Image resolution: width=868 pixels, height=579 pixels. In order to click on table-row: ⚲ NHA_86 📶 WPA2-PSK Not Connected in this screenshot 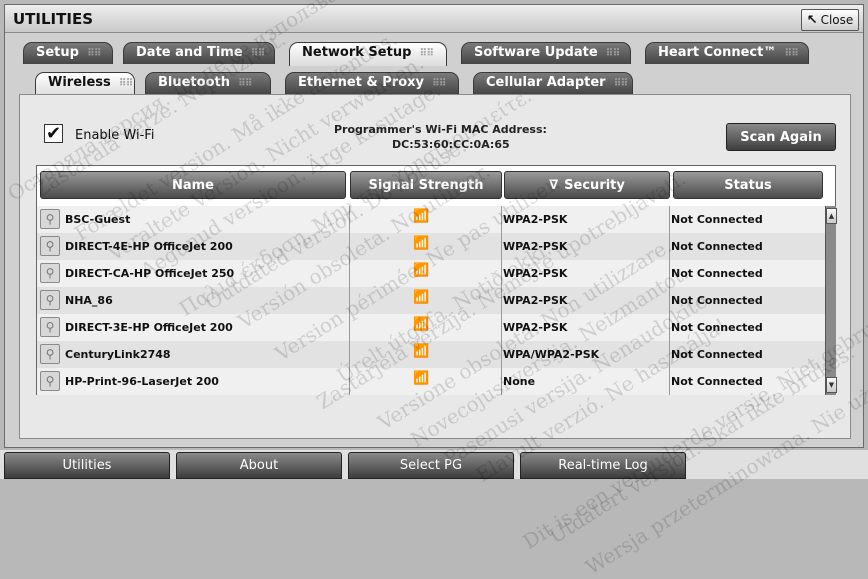, I will do `click(431, 300)`.